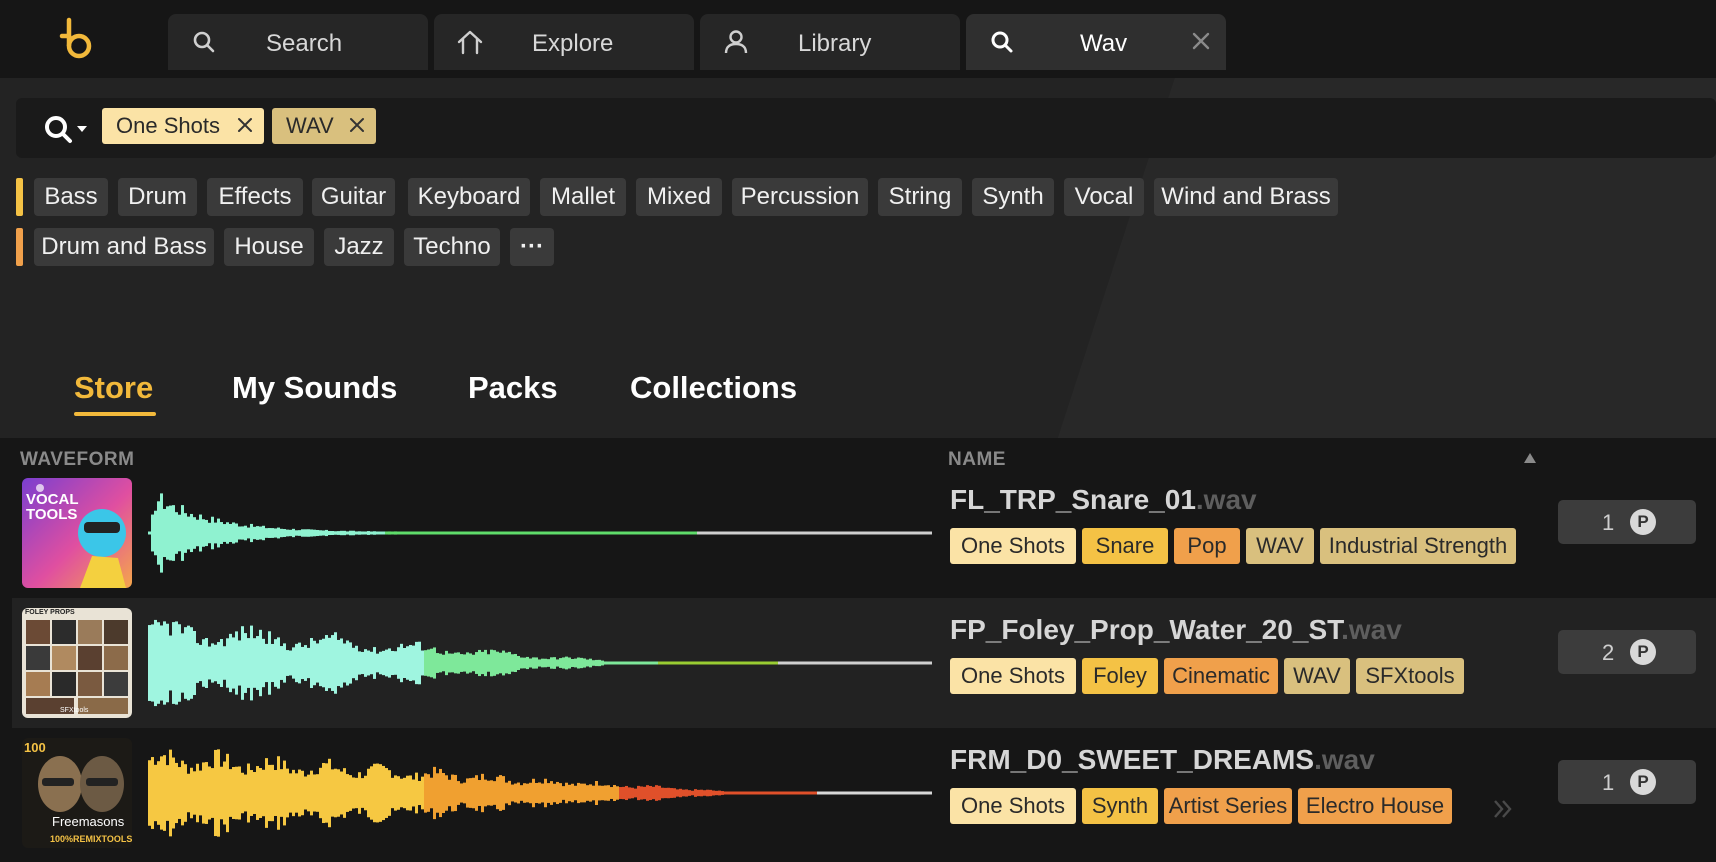 The image size is (1716, 862). I want to click on filter-synth: Synth, so click(1013, 197).